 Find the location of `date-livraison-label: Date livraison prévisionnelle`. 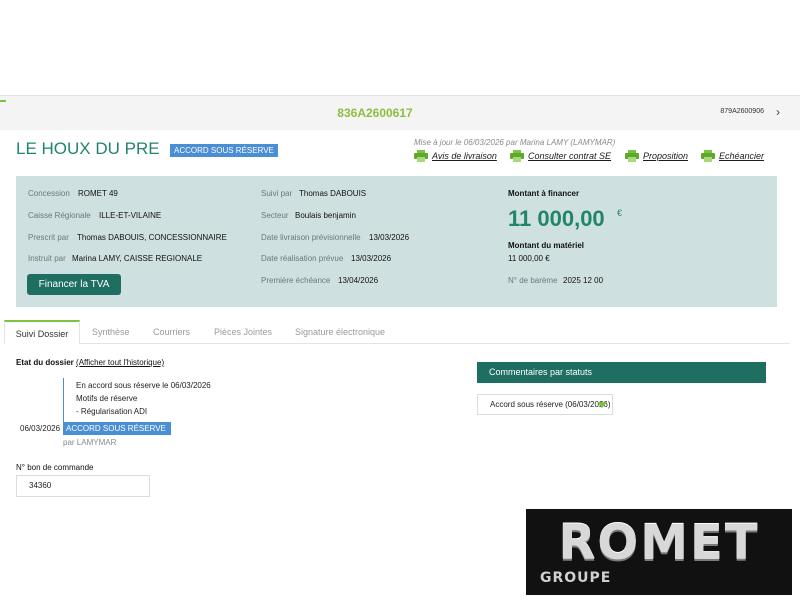

date-livraison-label: Date livraison prévisionnelle is located at coordinates (311, 237).